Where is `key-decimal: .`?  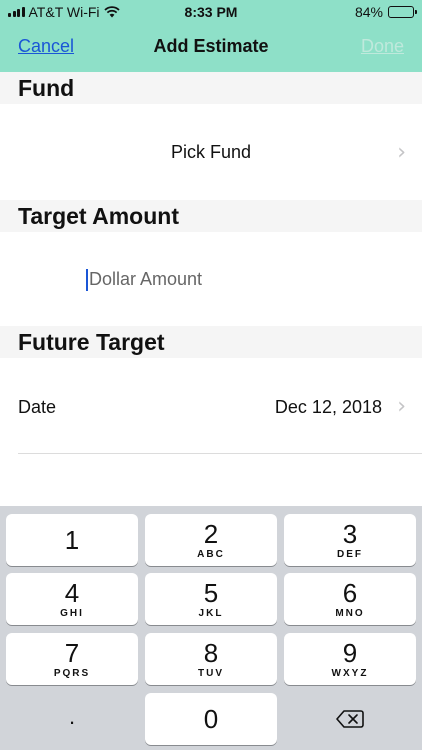 key-decimal: . is located at coordinates (72, 719).